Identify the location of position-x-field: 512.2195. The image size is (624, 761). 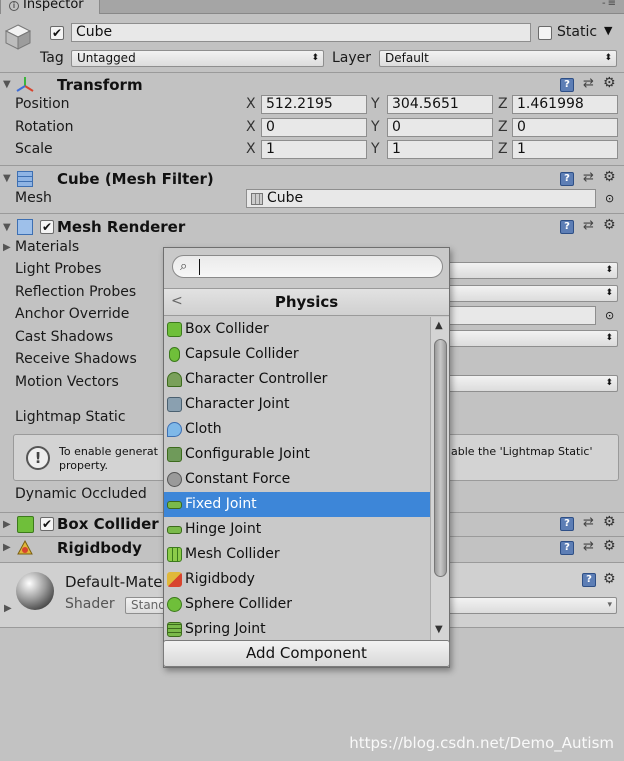
(314, 104).